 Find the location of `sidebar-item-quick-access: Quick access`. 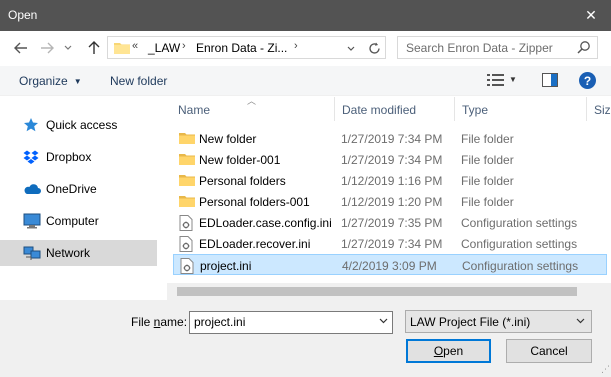

sidebar-item-quick-access: Quick access is located at coordinates (78, 125).